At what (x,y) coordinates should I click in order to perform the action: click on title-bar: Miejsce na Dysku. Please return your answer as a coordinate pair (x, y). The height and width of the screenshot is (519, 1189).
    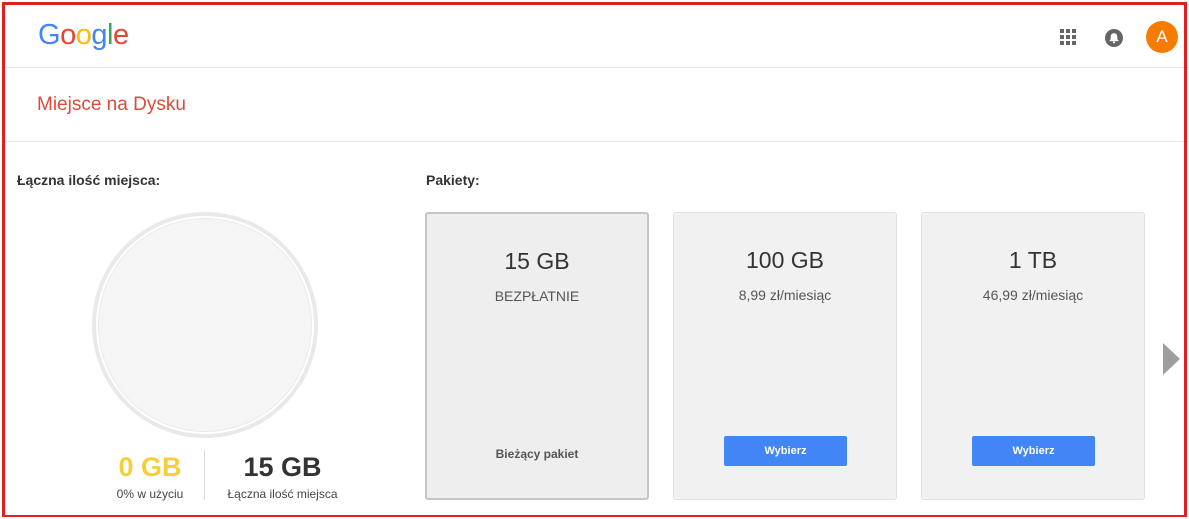
    Looking at the image, I should click on (597, 105).